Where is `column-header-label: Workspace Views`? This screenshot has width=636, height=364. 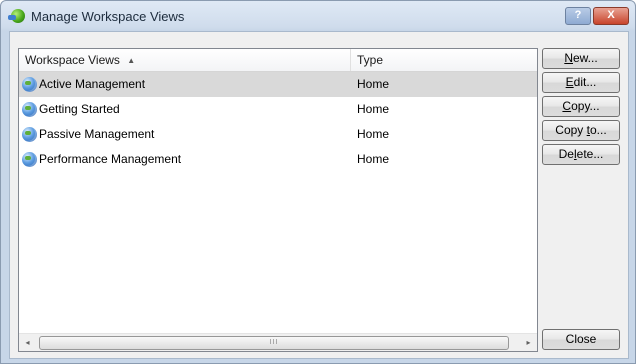 column-header-label: Workspace Views is located at coordinates (72, 60).